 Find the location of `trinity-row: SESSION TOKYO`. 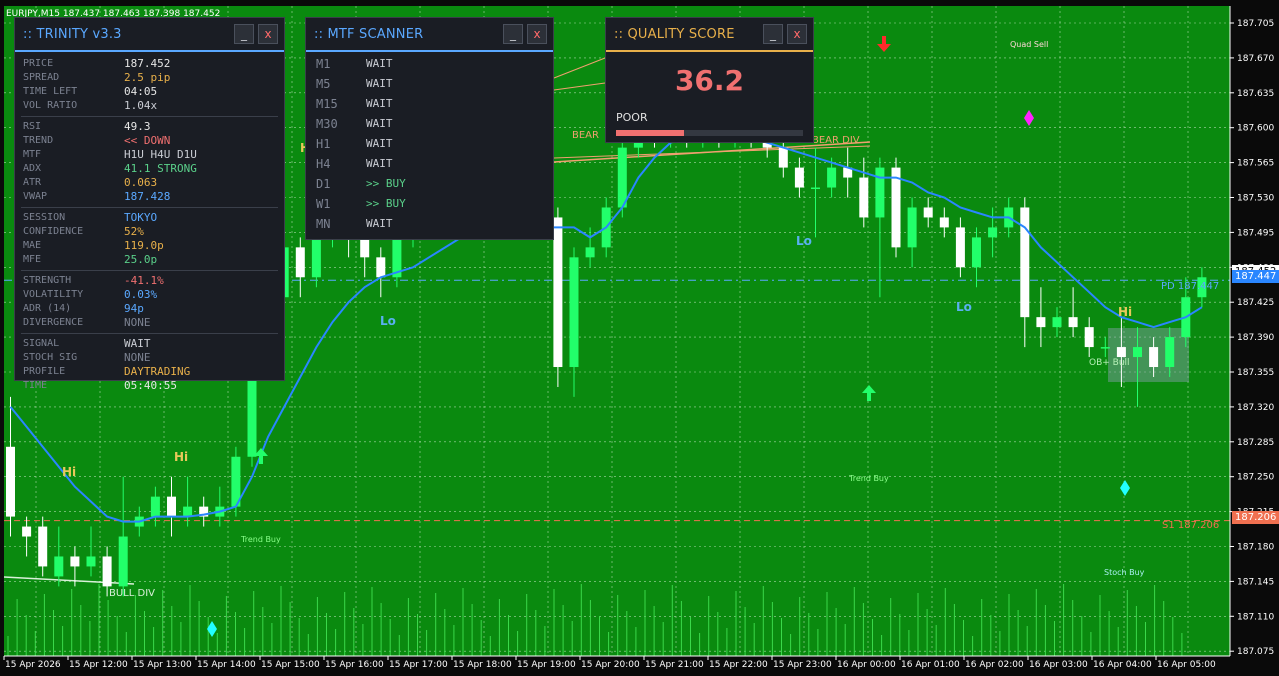

trinity-row: SESSION TOKYO is located at coordinates (149, 218).